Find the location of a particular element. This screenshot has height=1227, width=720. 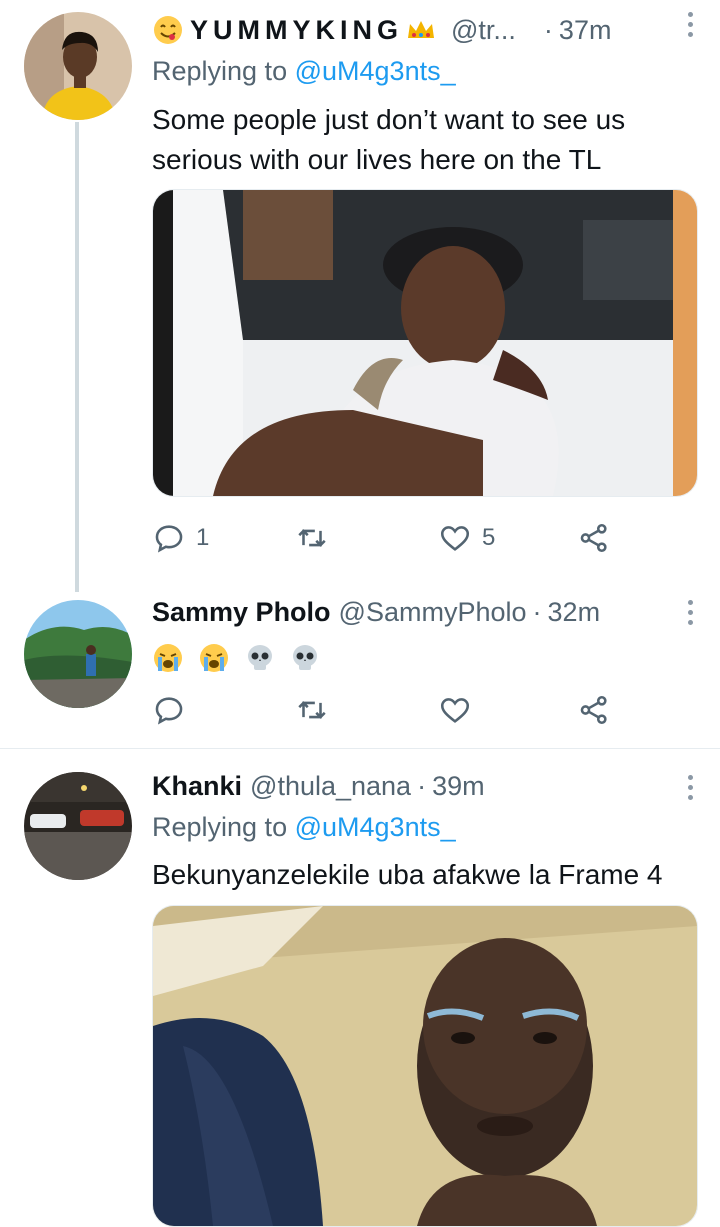

like-button: 5 is located at coordinates (466, 538).